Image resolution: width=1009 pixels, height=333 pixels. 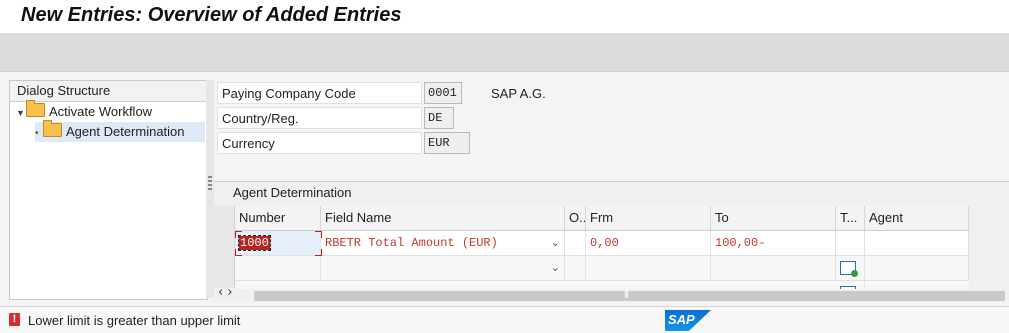 I want to click on status-message: Lower limit is greater than upper limit, so click(x=134, y=320).